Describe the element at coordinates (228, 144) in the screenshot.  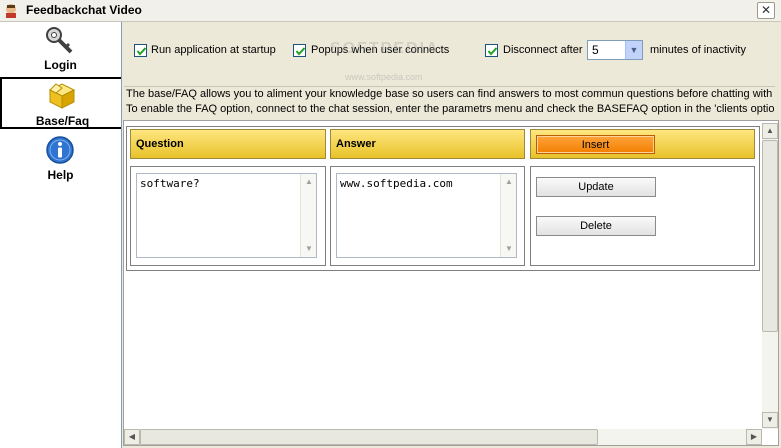
I see `question-header: Question` at that location.